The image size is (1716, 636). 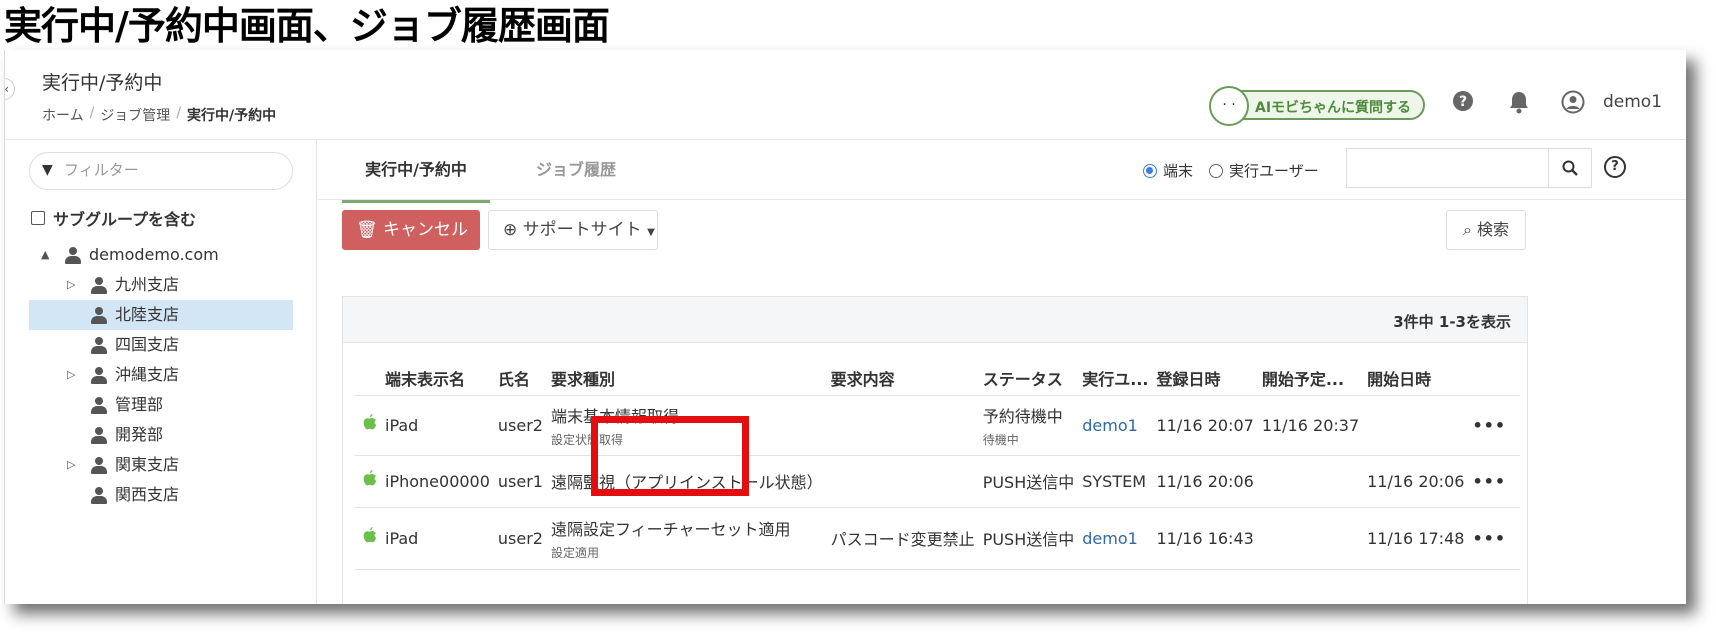 What do you see at coordinates (232, 116) in the screenshot?
I see `breadcrumb-current: 実行中/予約中` at bounding box center [232, 116].